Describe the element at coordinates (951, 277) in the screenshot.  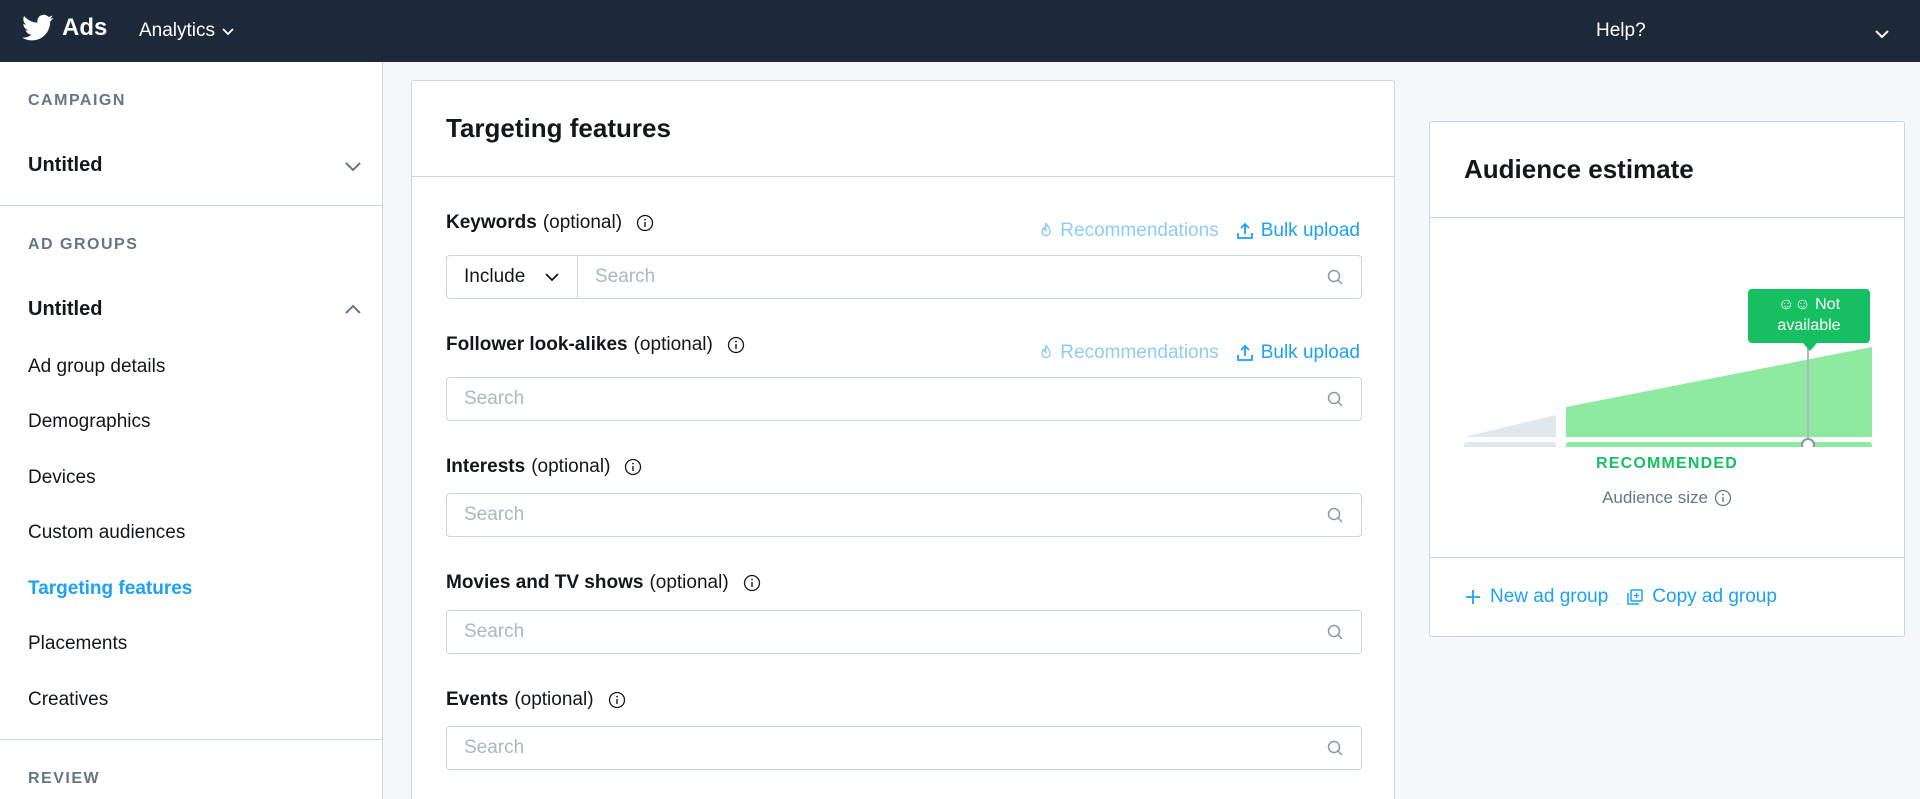
I see `keywords-search-input` at that location.